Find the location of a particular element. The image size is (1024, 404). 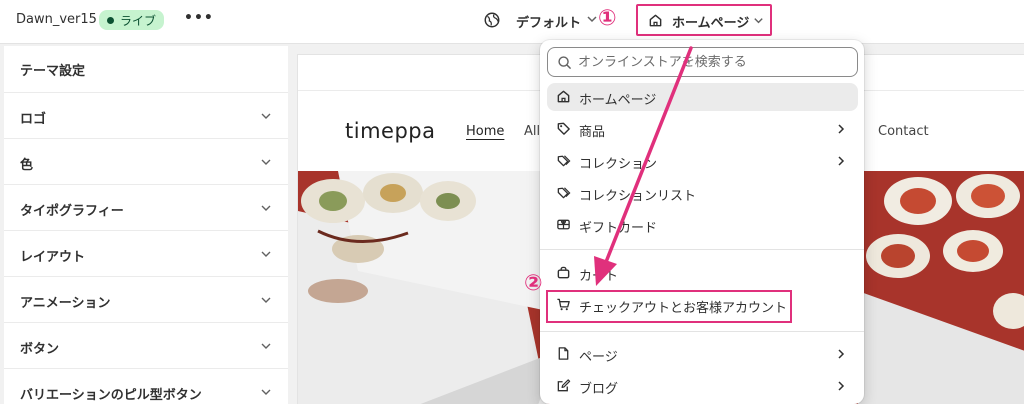

bag-icon is located at coordinates (563, 272).